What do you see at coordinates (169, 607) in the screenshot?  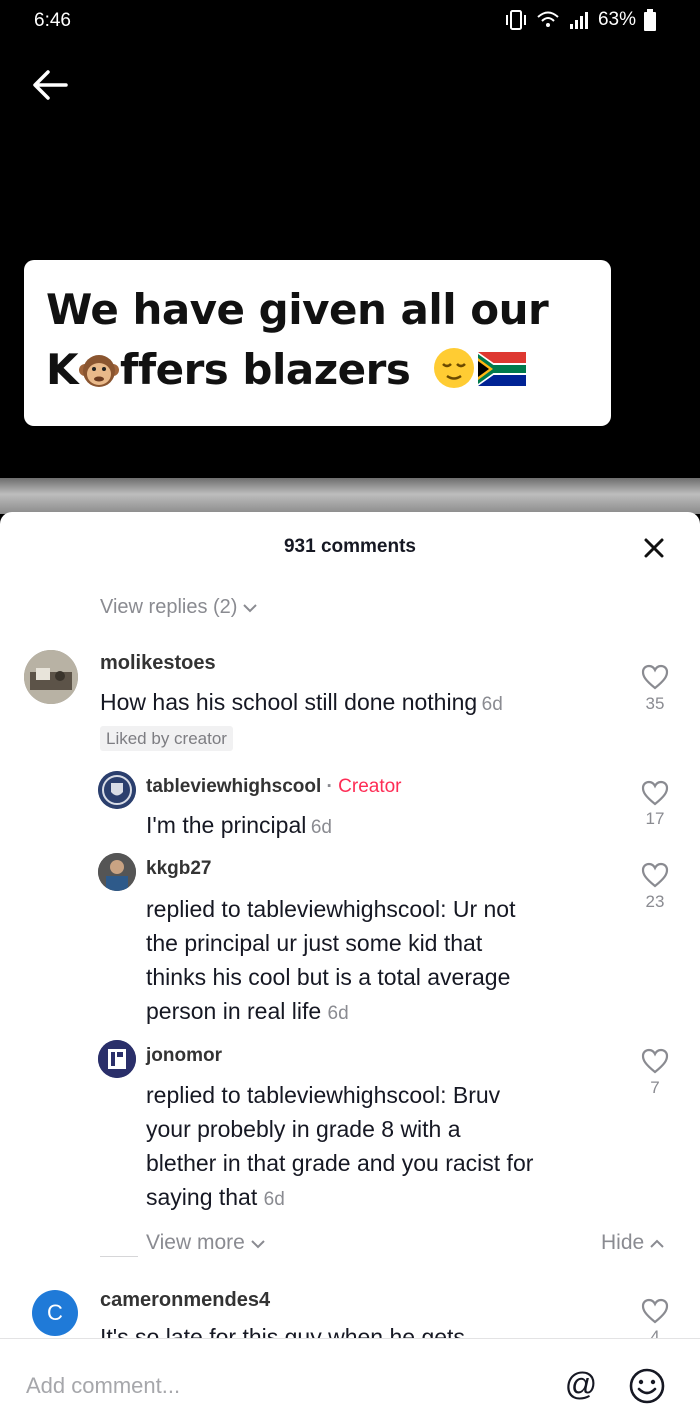 I see `view-replies-label: View replies (2)` at bounding box center [169, 607].